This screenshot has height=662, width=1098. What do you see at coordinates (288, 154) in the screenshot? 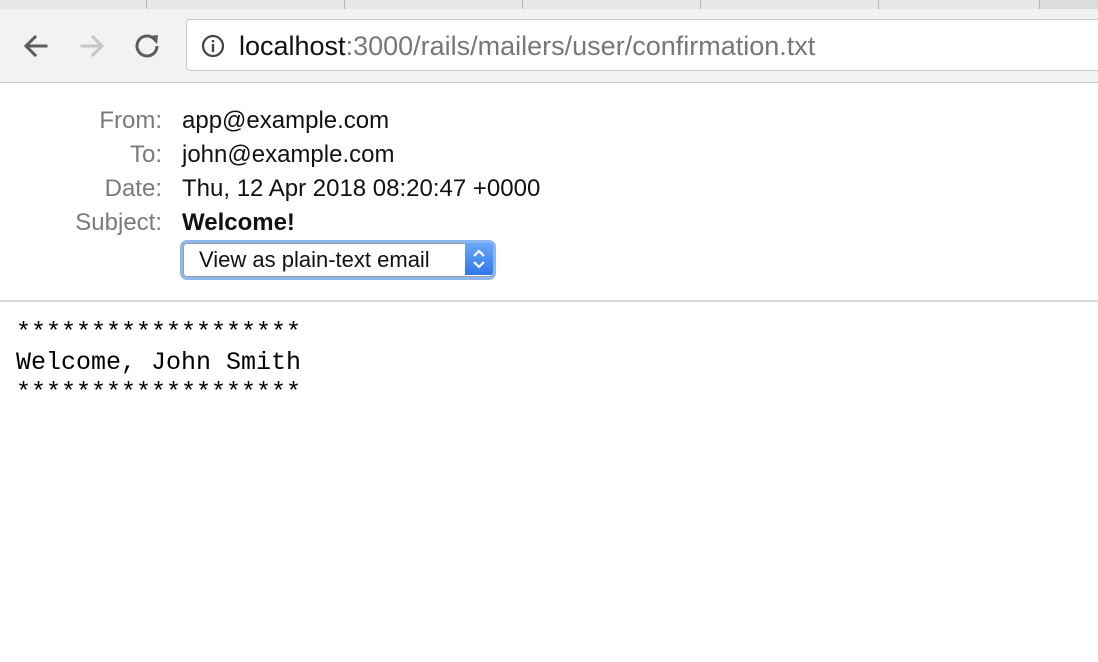
I see `header-value: john@example.com` at bounding box center [288, 154].